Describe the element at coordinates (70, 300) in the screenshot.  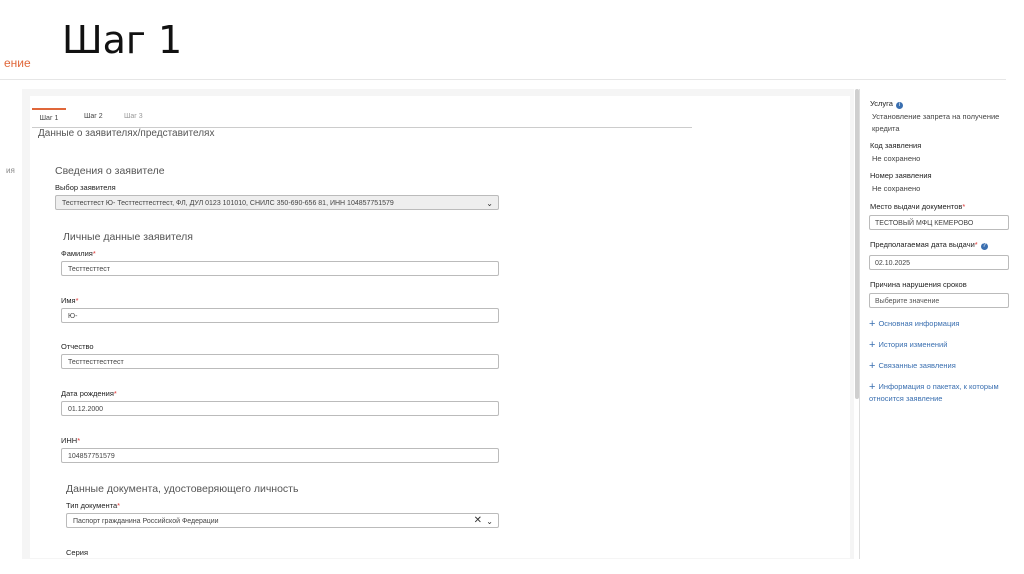
I see `name-label: Имя*` at that location.